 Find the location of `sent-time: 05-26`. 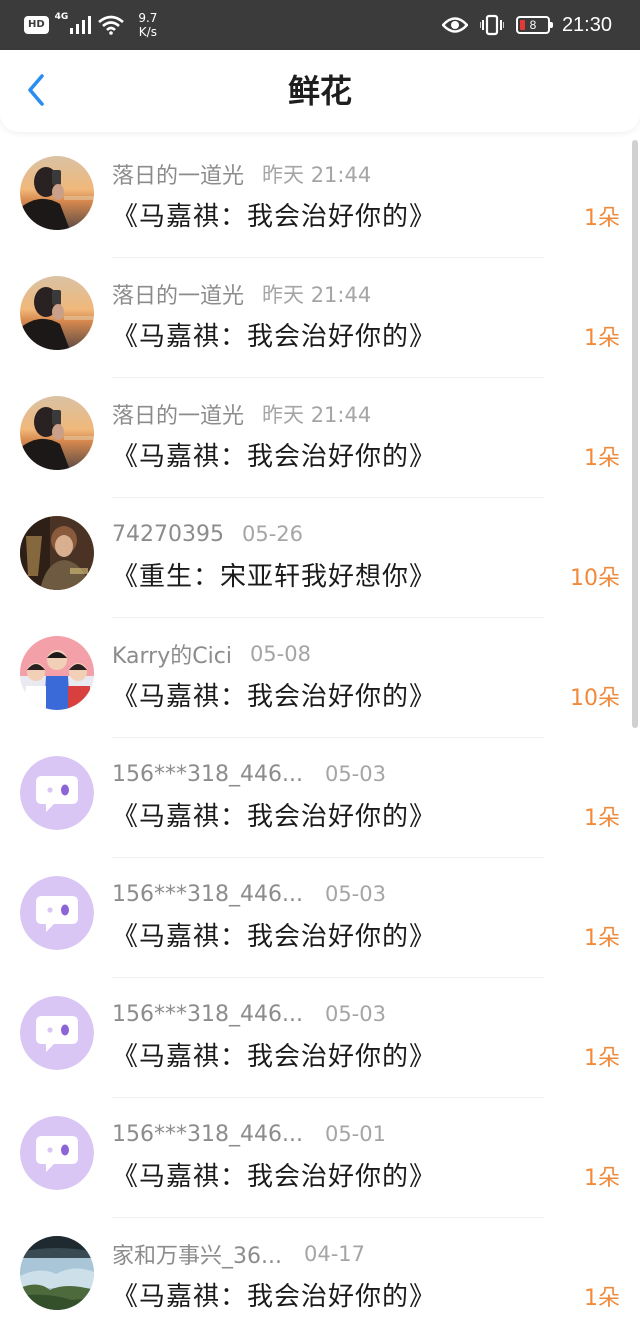

sent-time: 05-26 is located at coordinates (272, 534).